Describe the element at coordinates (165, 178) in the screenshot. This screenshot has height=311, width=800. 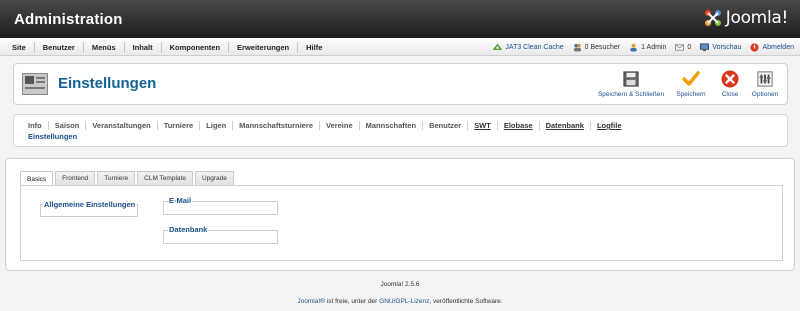
I see `tab-clm-template: CLM Template` at that location.